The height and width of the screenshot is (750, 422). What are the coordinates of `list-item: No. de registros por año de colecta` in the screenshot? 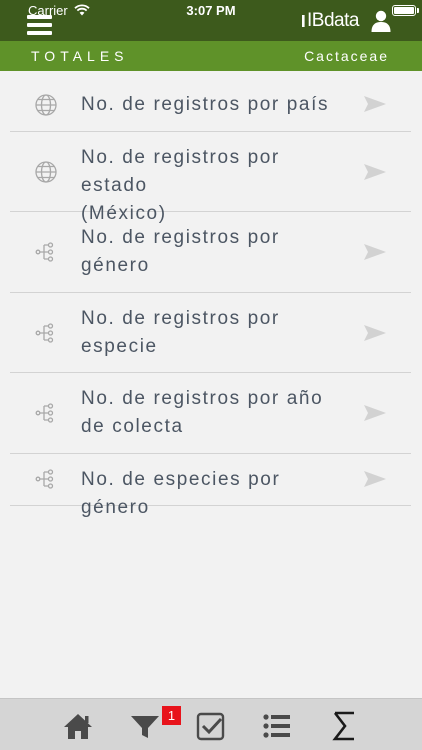 It's located at (210, 413).